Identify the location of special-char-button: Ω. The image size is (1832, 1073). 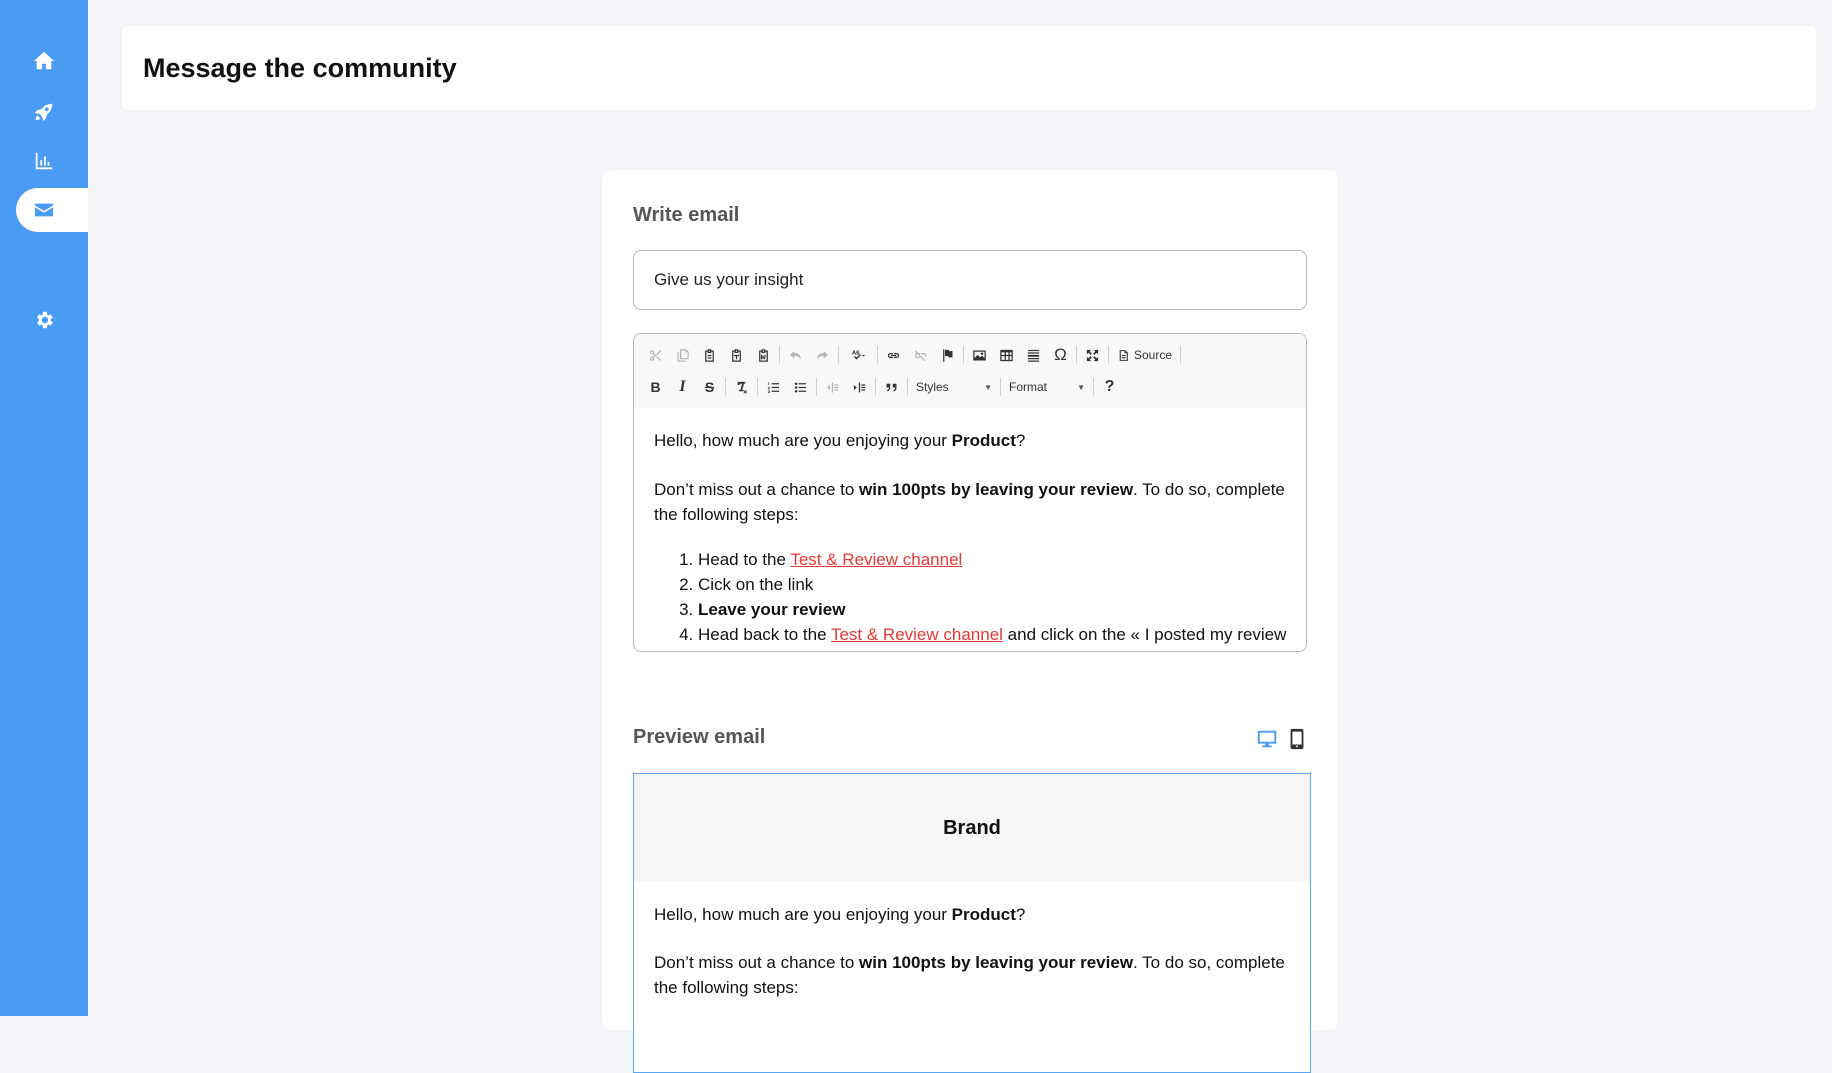
(1060, 355).